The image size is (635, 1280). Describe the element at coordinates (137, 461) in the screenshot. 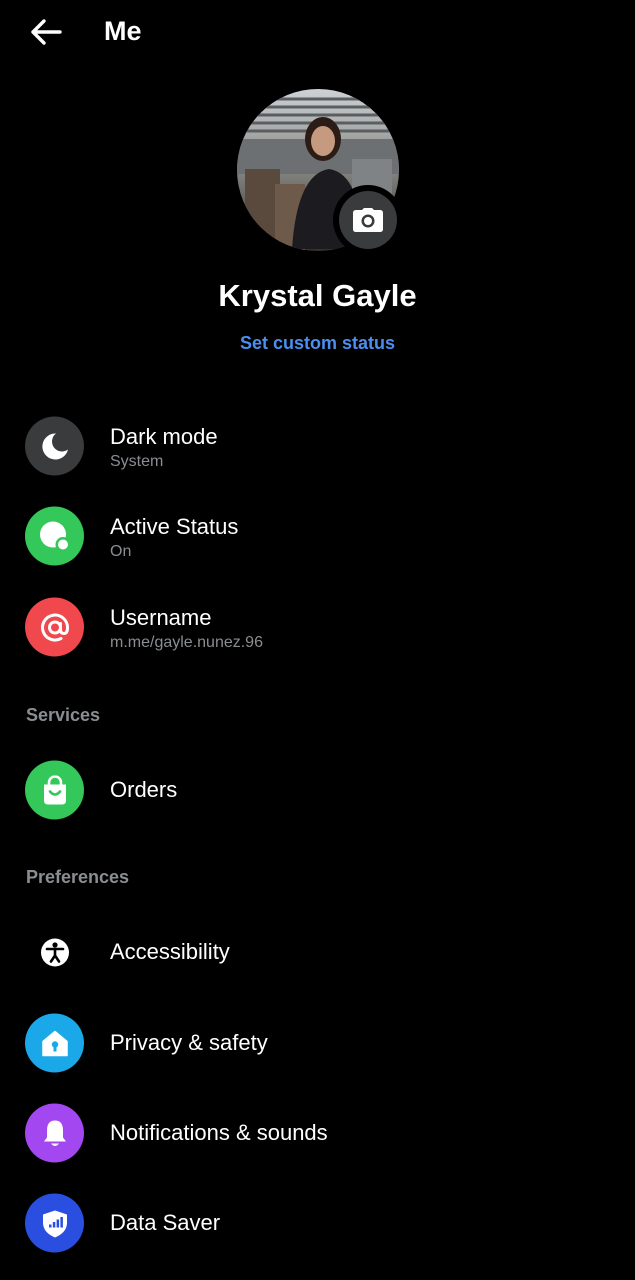

I see `dark-mode-value: System` at that location.